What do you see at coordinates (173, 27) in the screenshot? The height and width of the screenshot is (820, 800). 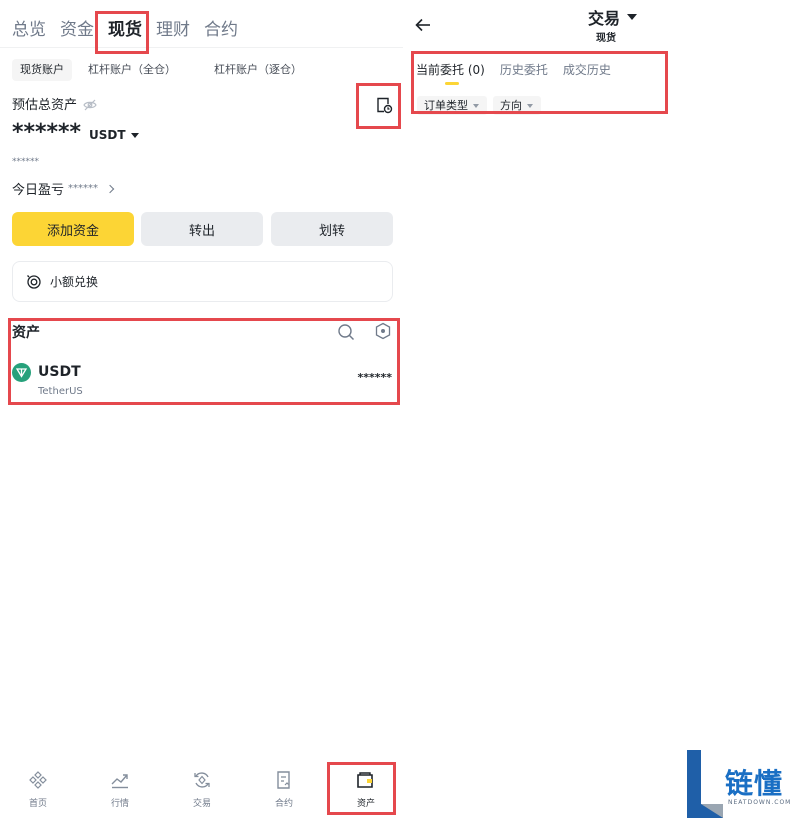 I see `tab-earn: 理财` at bounding box center [173, 27].